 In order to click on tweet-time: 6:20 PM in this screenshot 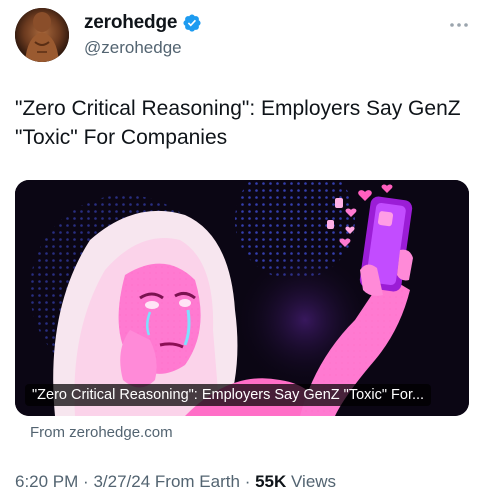, I will do `click(46, 481)`.